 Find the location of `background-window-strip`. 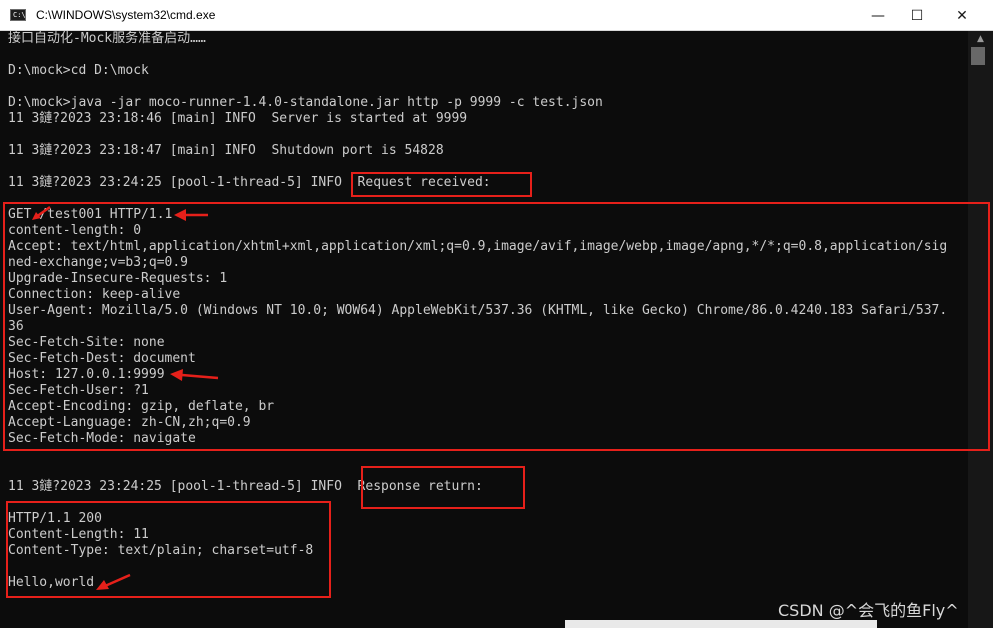

background-window-strip is located at coordinates (721, 624).